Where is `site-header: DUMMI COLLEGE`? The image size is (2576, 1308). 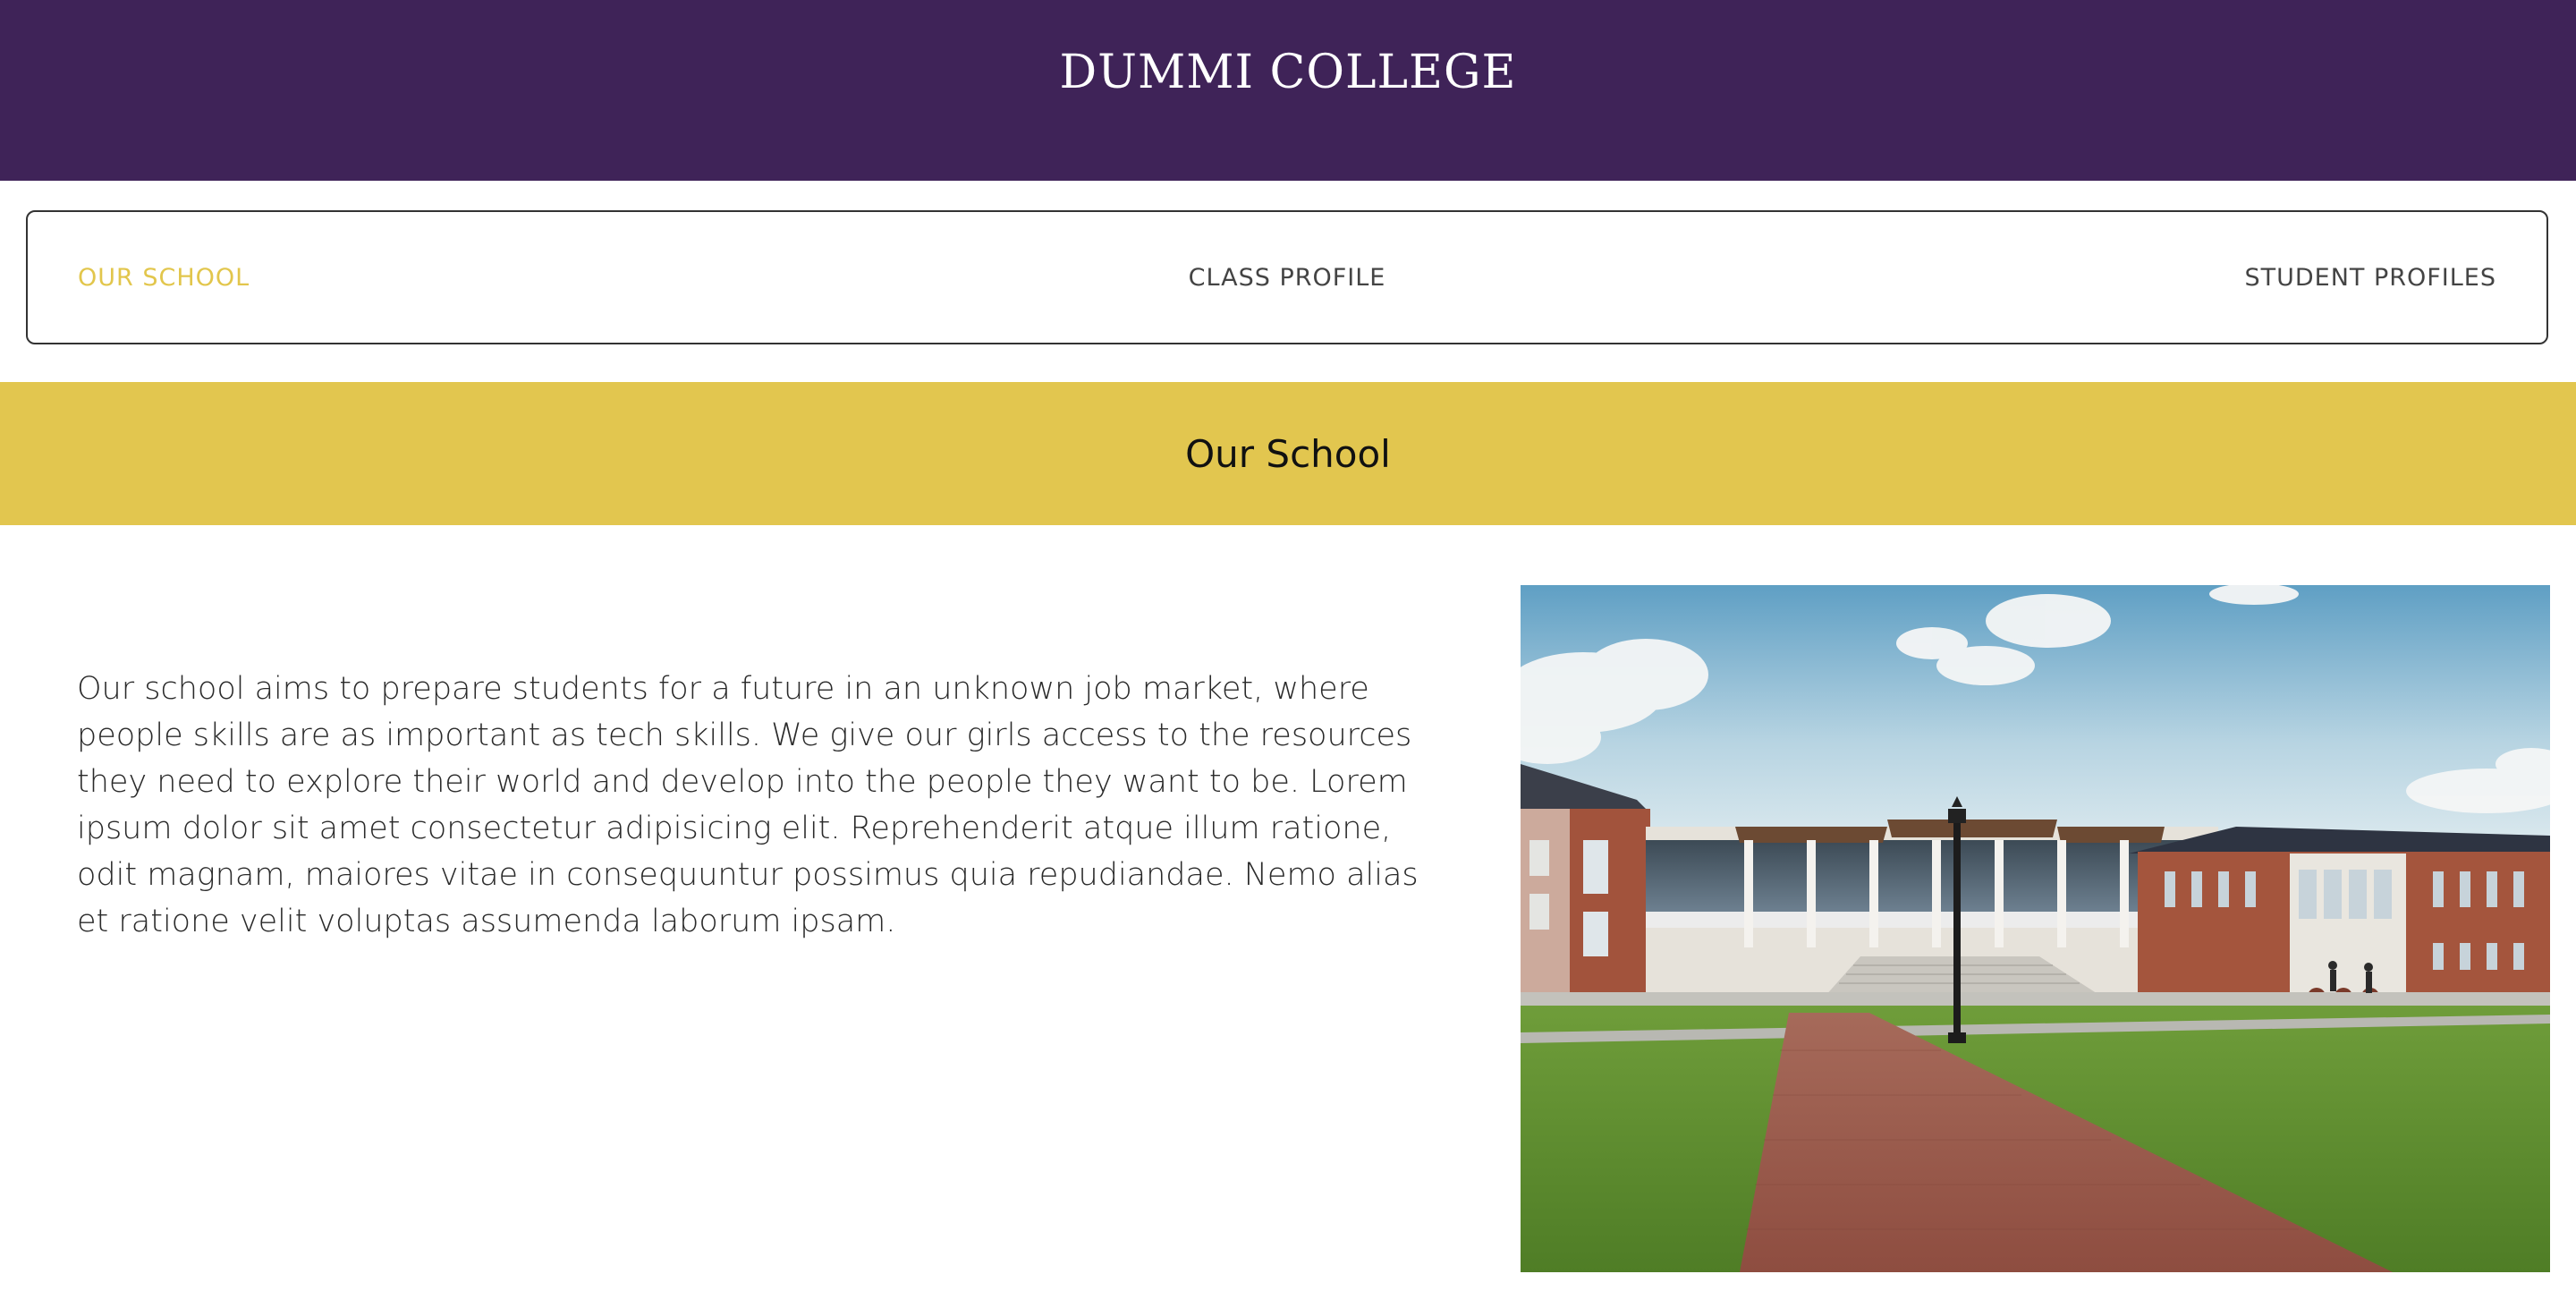
site-header: DUMMI COLLEGE is located at coordinates (1288, 90).